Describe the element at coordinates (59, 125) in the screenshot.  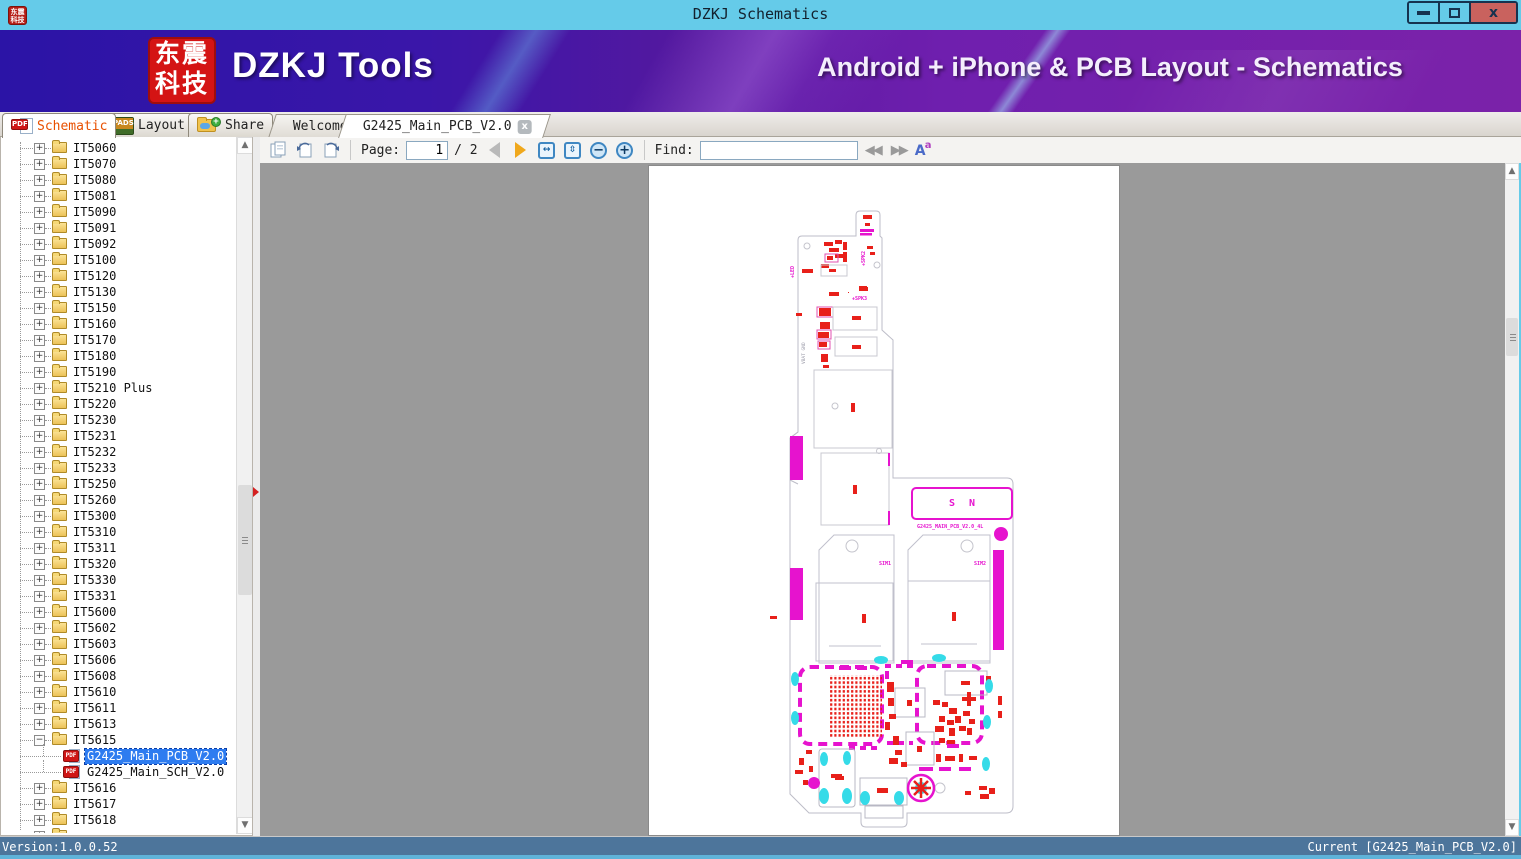
I see `tab-schematic: PDF Schematic` at that location.